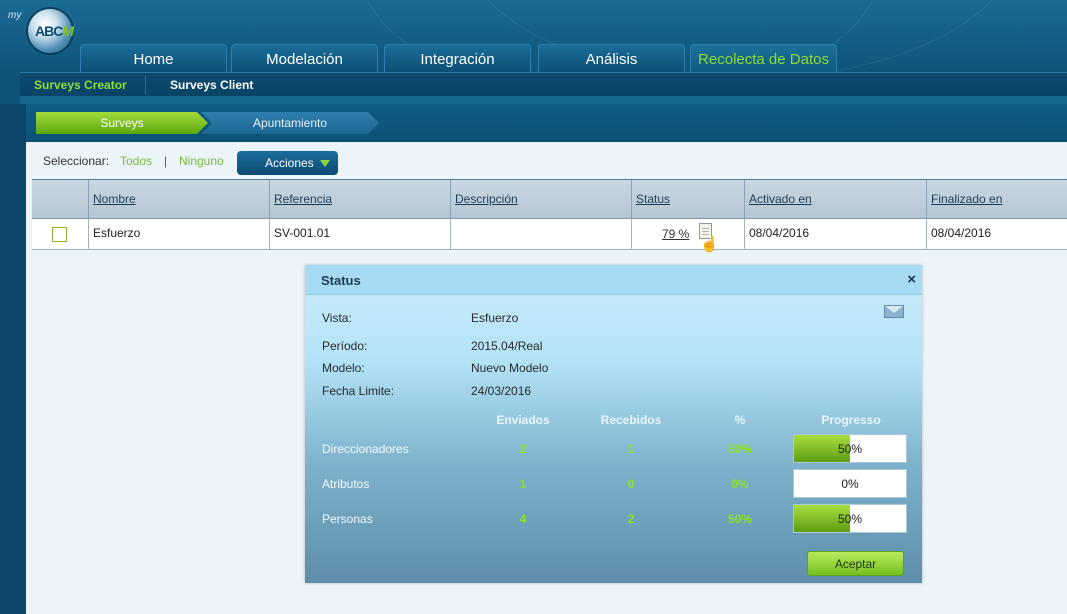 This screenshot has height=614, width=1067. I want to click on recebidos-value: 1, so click(631, 449).